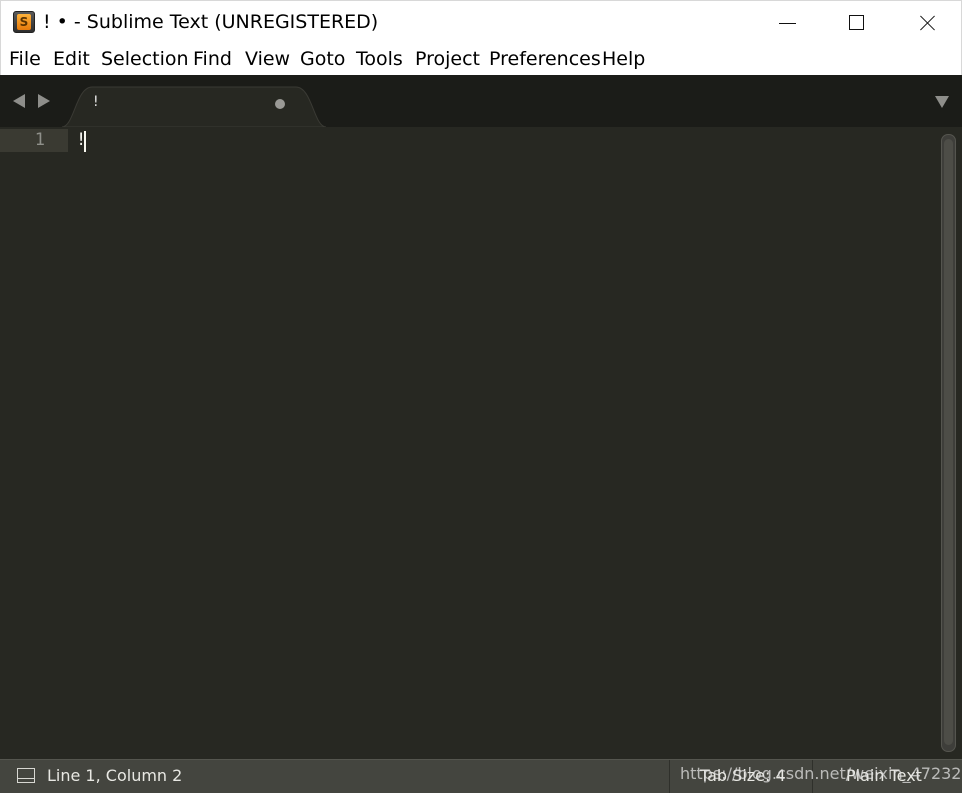 The width and height of the screenshot is (962, 793). Describe the element at coordinates (44, 101) in the screenshot. I see `next-tab-icon` at that location.